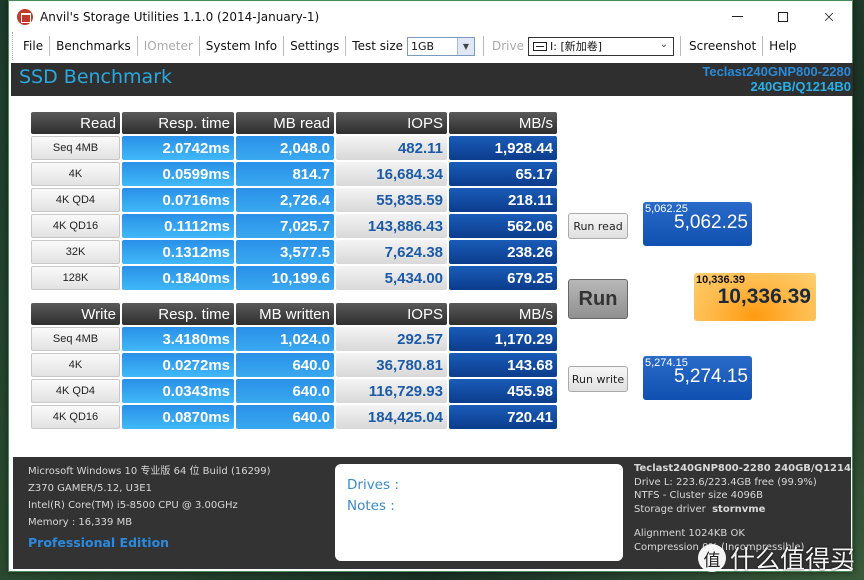 Image resolution: width=864 pixels, height=580 pixels. Describe the element at coordinates (178, 123) in the screenshot. I see `read-col-header-resp: Resp. time` at that location.